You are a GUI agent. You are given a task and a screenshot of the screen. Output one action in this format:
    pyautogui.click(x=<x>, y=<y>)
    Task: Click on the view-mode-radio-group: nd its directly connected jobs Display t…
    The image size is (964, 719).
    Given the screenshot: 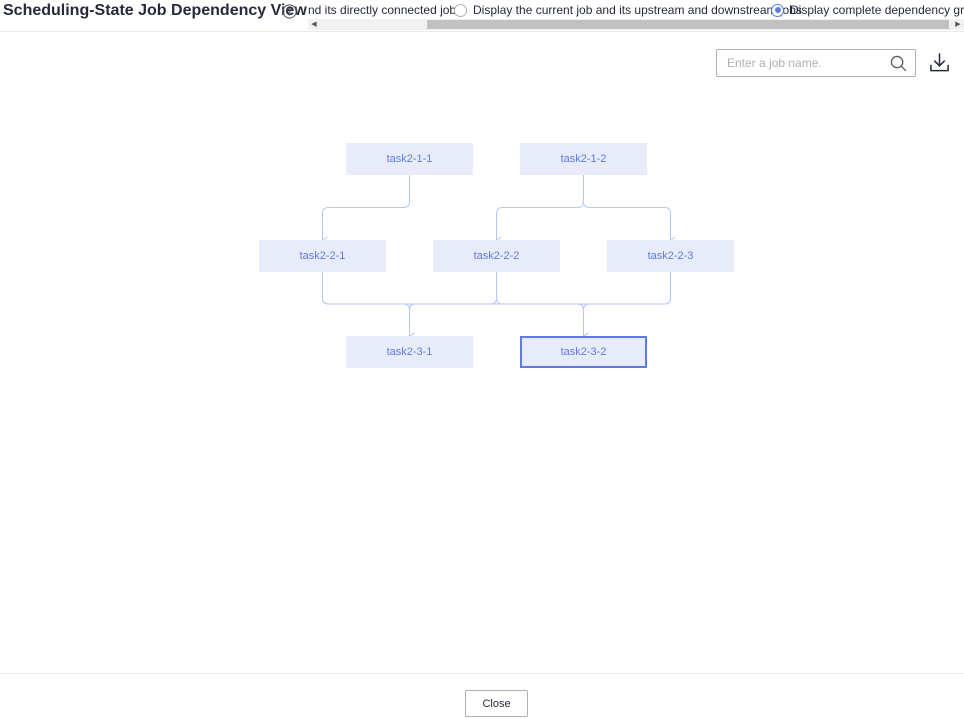 What is the action you would take?
    pyautogui.click(x=636, y=10)
    